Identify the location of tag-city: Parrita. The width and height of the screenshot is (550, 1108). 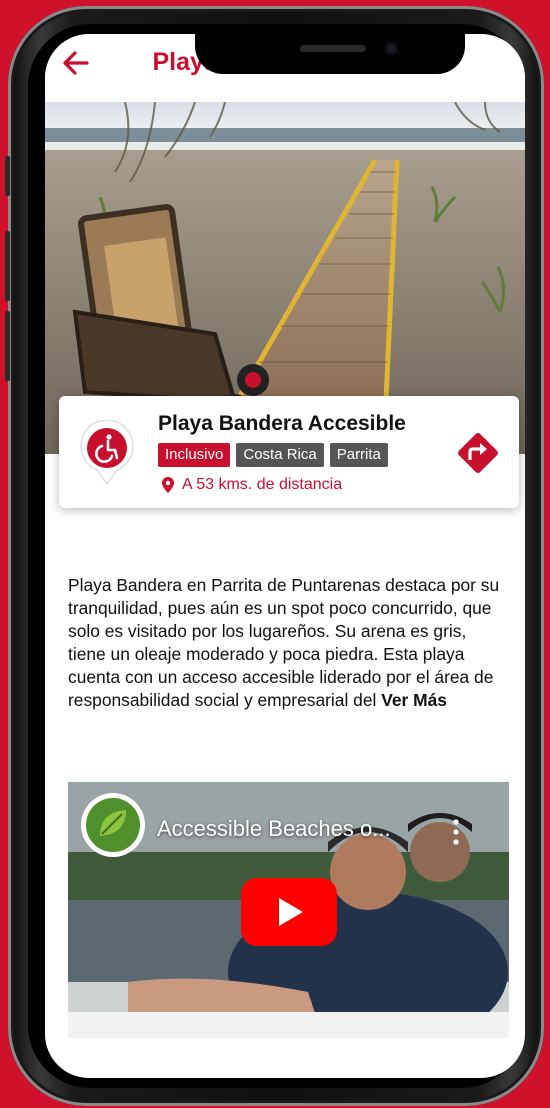
(358, 455).